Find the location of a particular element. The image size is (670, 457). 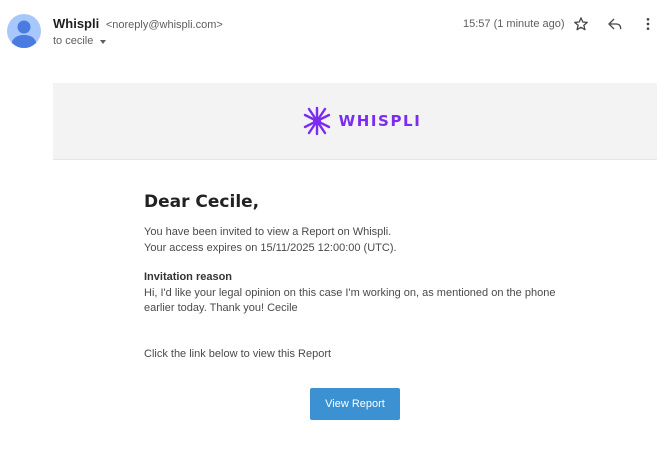

whispli-logo: WHISPLI is located at coordinates (361, 121).